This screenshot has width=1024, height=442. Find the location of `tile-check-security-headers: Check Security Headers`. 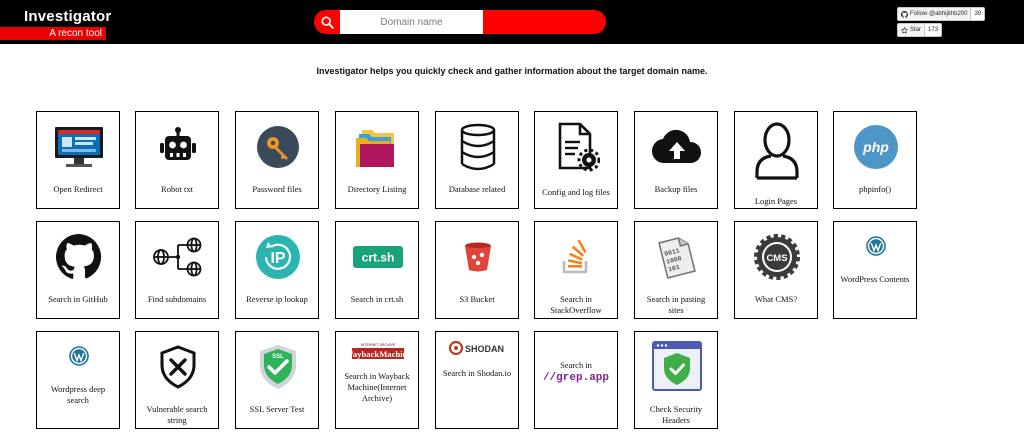

tile-check-security-headers: Check Security Headers is located at coordinates (676, 380).